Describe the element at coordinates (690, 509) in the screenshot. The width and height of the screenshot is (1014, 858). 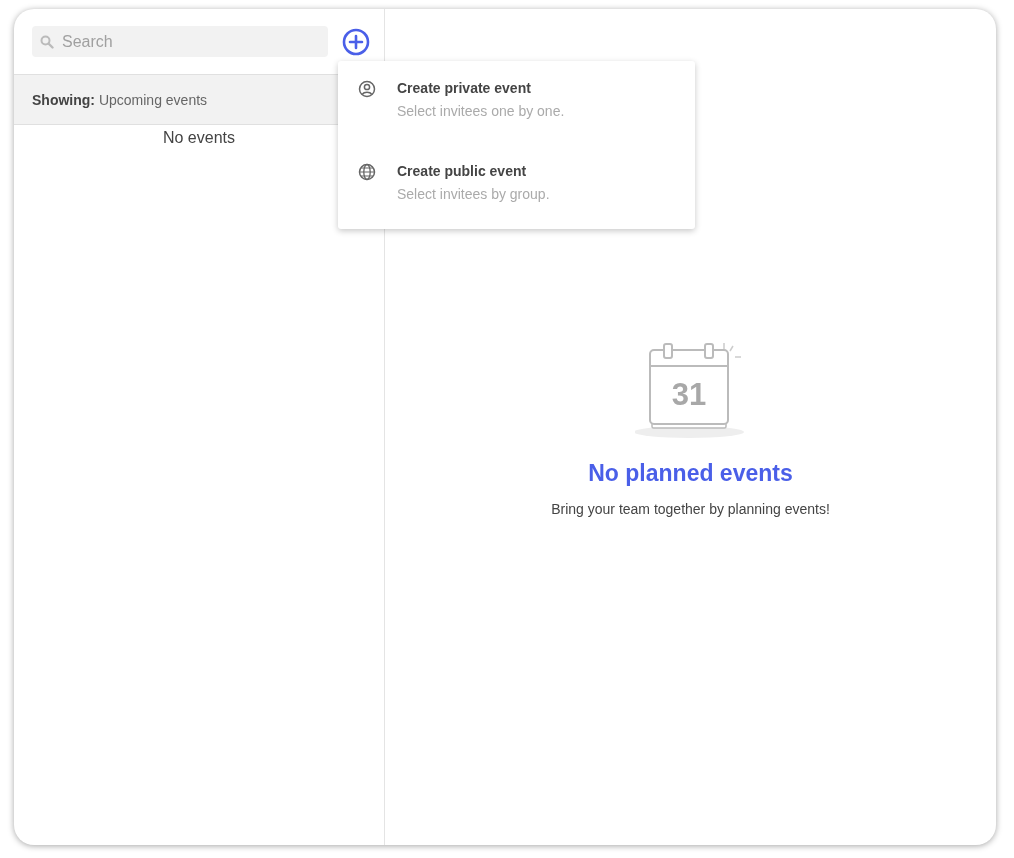
I see `empty-message: Bring your team together by planning events!` at that location.